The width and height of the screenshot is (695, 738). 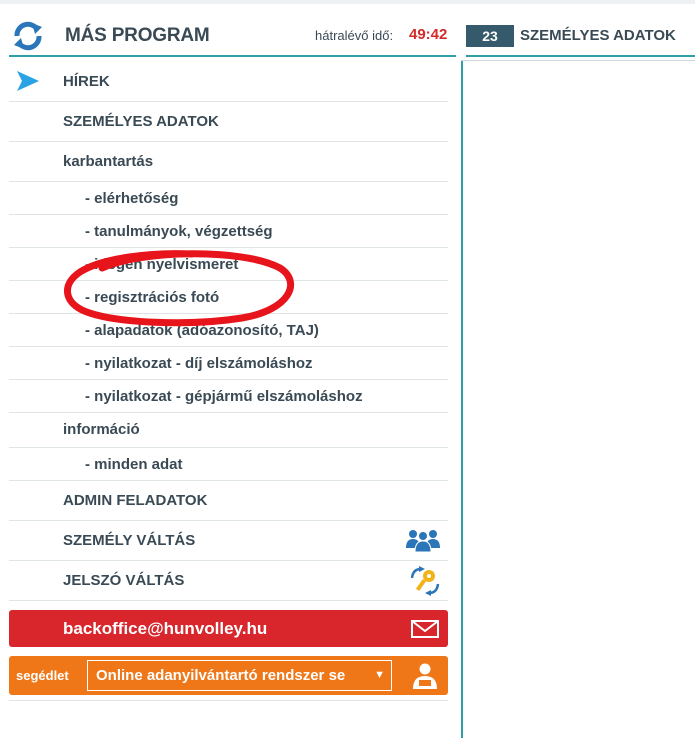 I want to click on menu-item-label: SZEMÉLY VÁLTÁS, so click(x=129, y=540).